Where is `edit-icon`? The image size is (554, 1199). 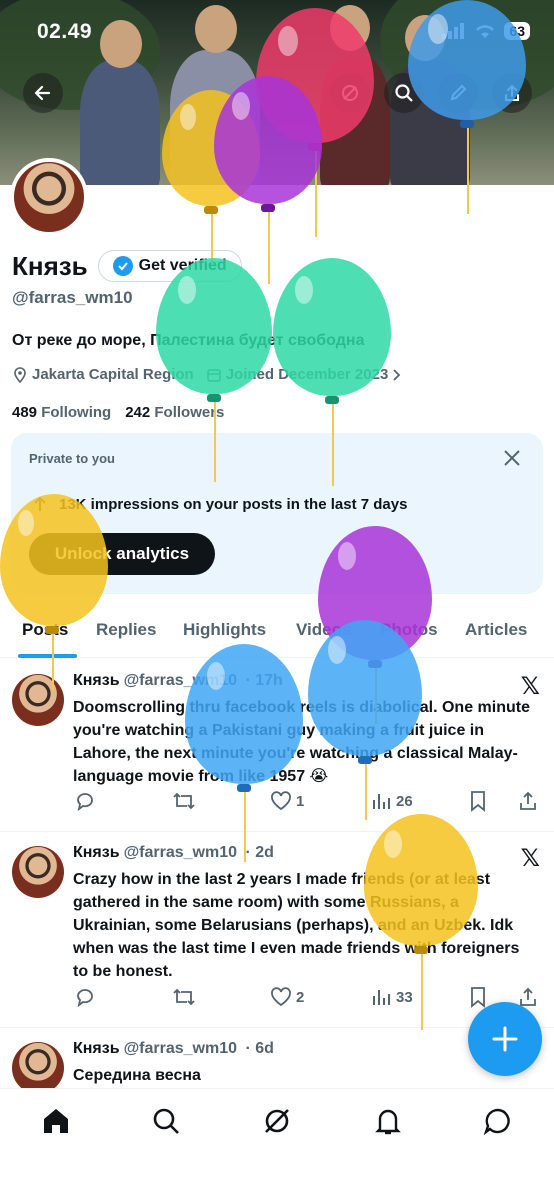 edit-icon is located at coordinates (458, 92).